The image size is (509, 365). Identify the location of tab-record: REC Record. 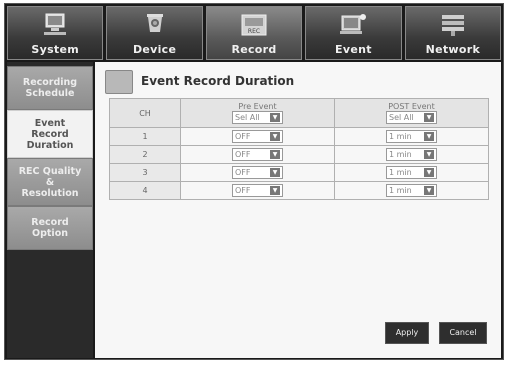
(254, 33).